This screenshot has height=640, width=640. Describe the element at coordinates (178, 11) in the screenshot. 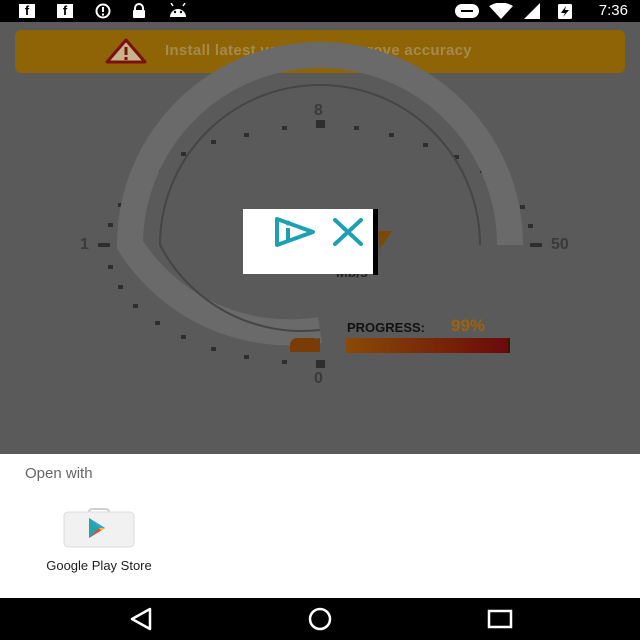

I see `android-icon` at that location.